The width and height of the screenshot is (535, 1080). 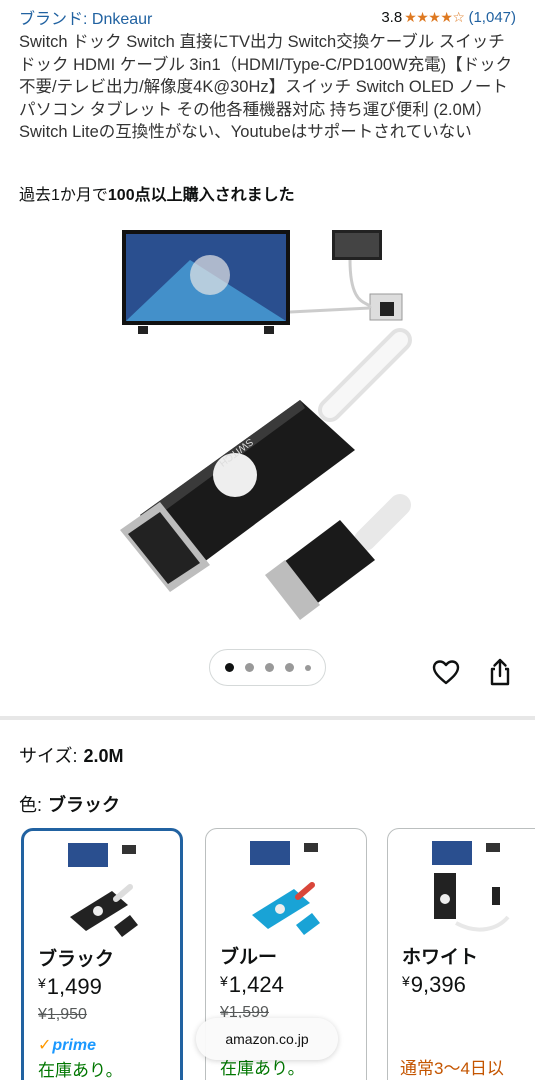 What do you see at coordinates (256, 984) in the screenshot?
I see `variant-price-value: 1,424` at bounding box center [256, 984].